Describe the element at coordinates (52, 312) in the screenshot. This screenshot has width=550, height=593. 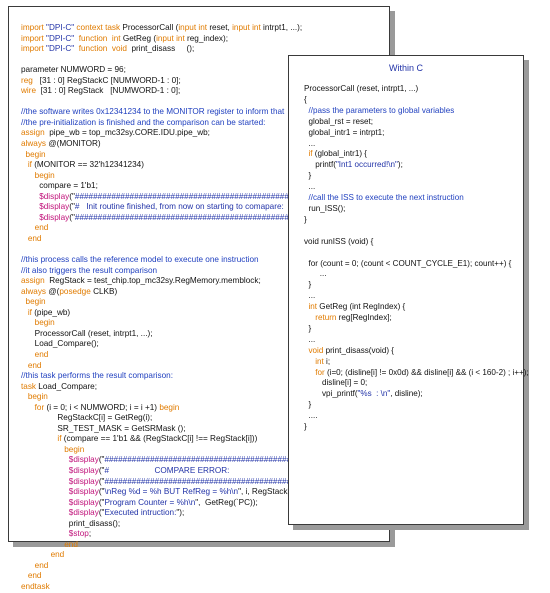
I see `code-token: (pipe_wb)` at that location.